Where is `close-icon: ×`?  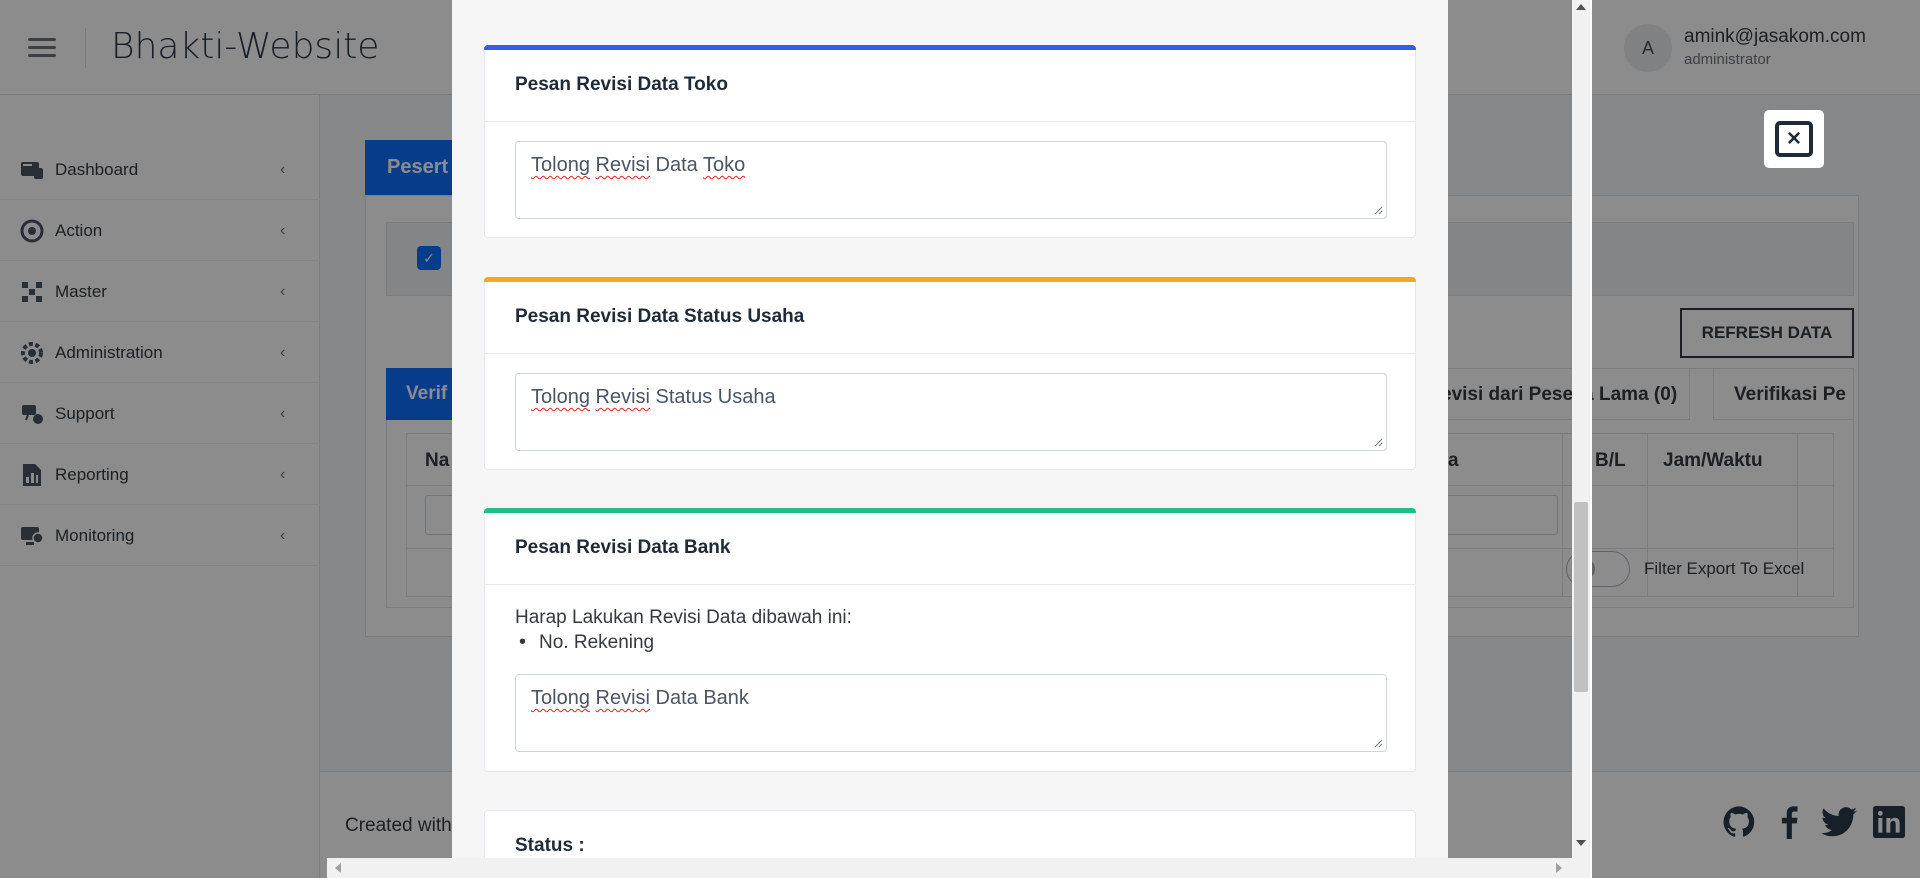 close-icon: × is located at coordinates (1794, 139).